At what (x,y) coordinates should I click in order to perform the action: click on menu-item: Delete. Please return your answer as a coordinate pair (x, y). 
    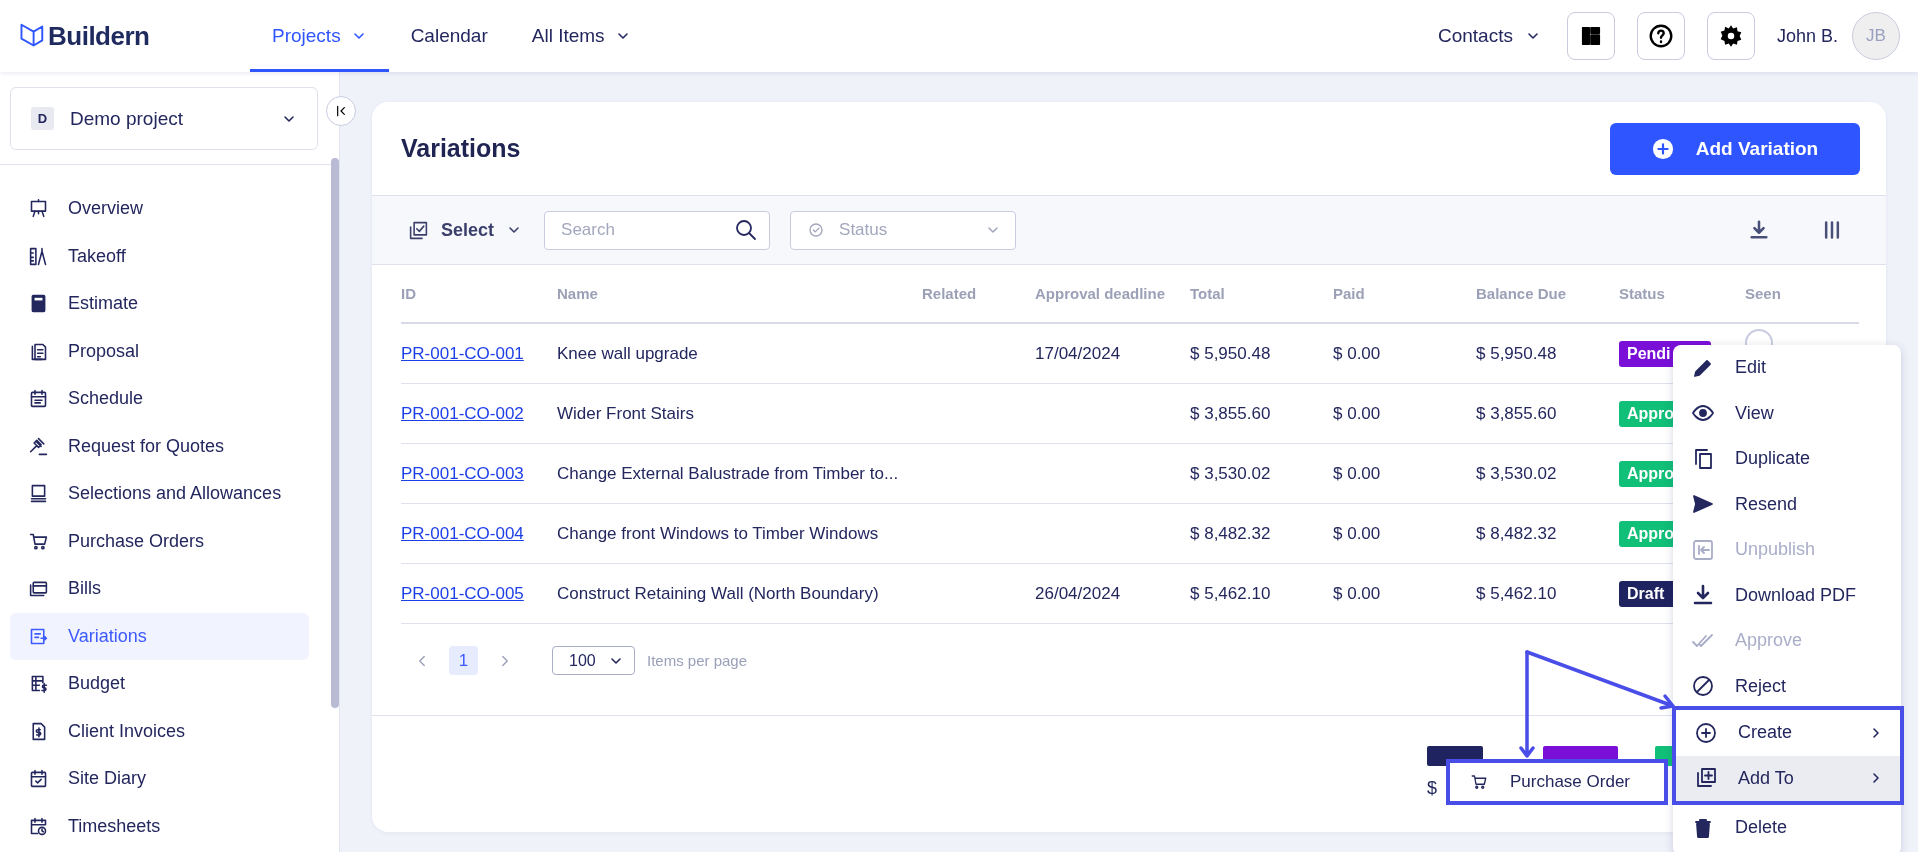
    Looking at the image, I should click on (1787, 828).